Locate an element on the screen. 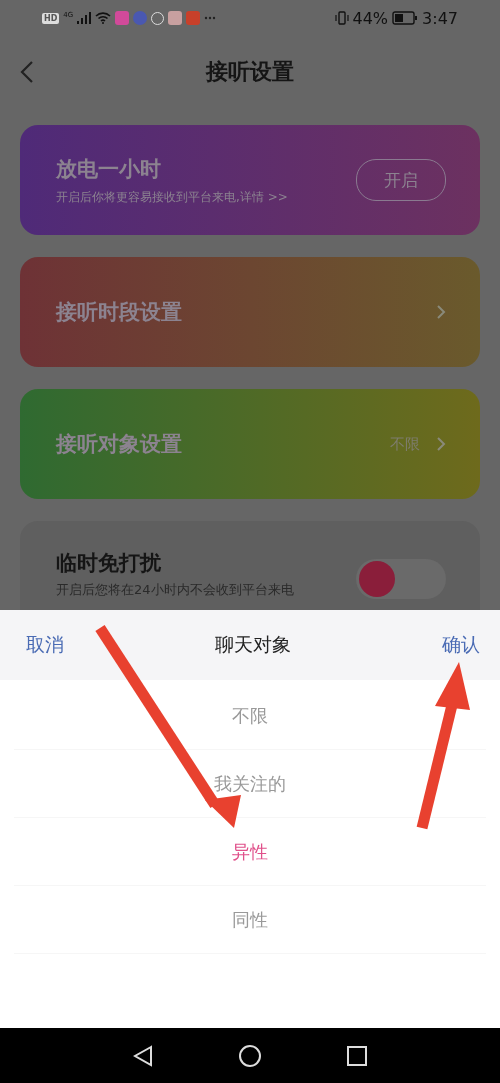 This screenshot has height=1083, width=500. card-subtitle: 开启后你将更容易接收到平台来电,详情 >> is located at coordinates (172, 197).